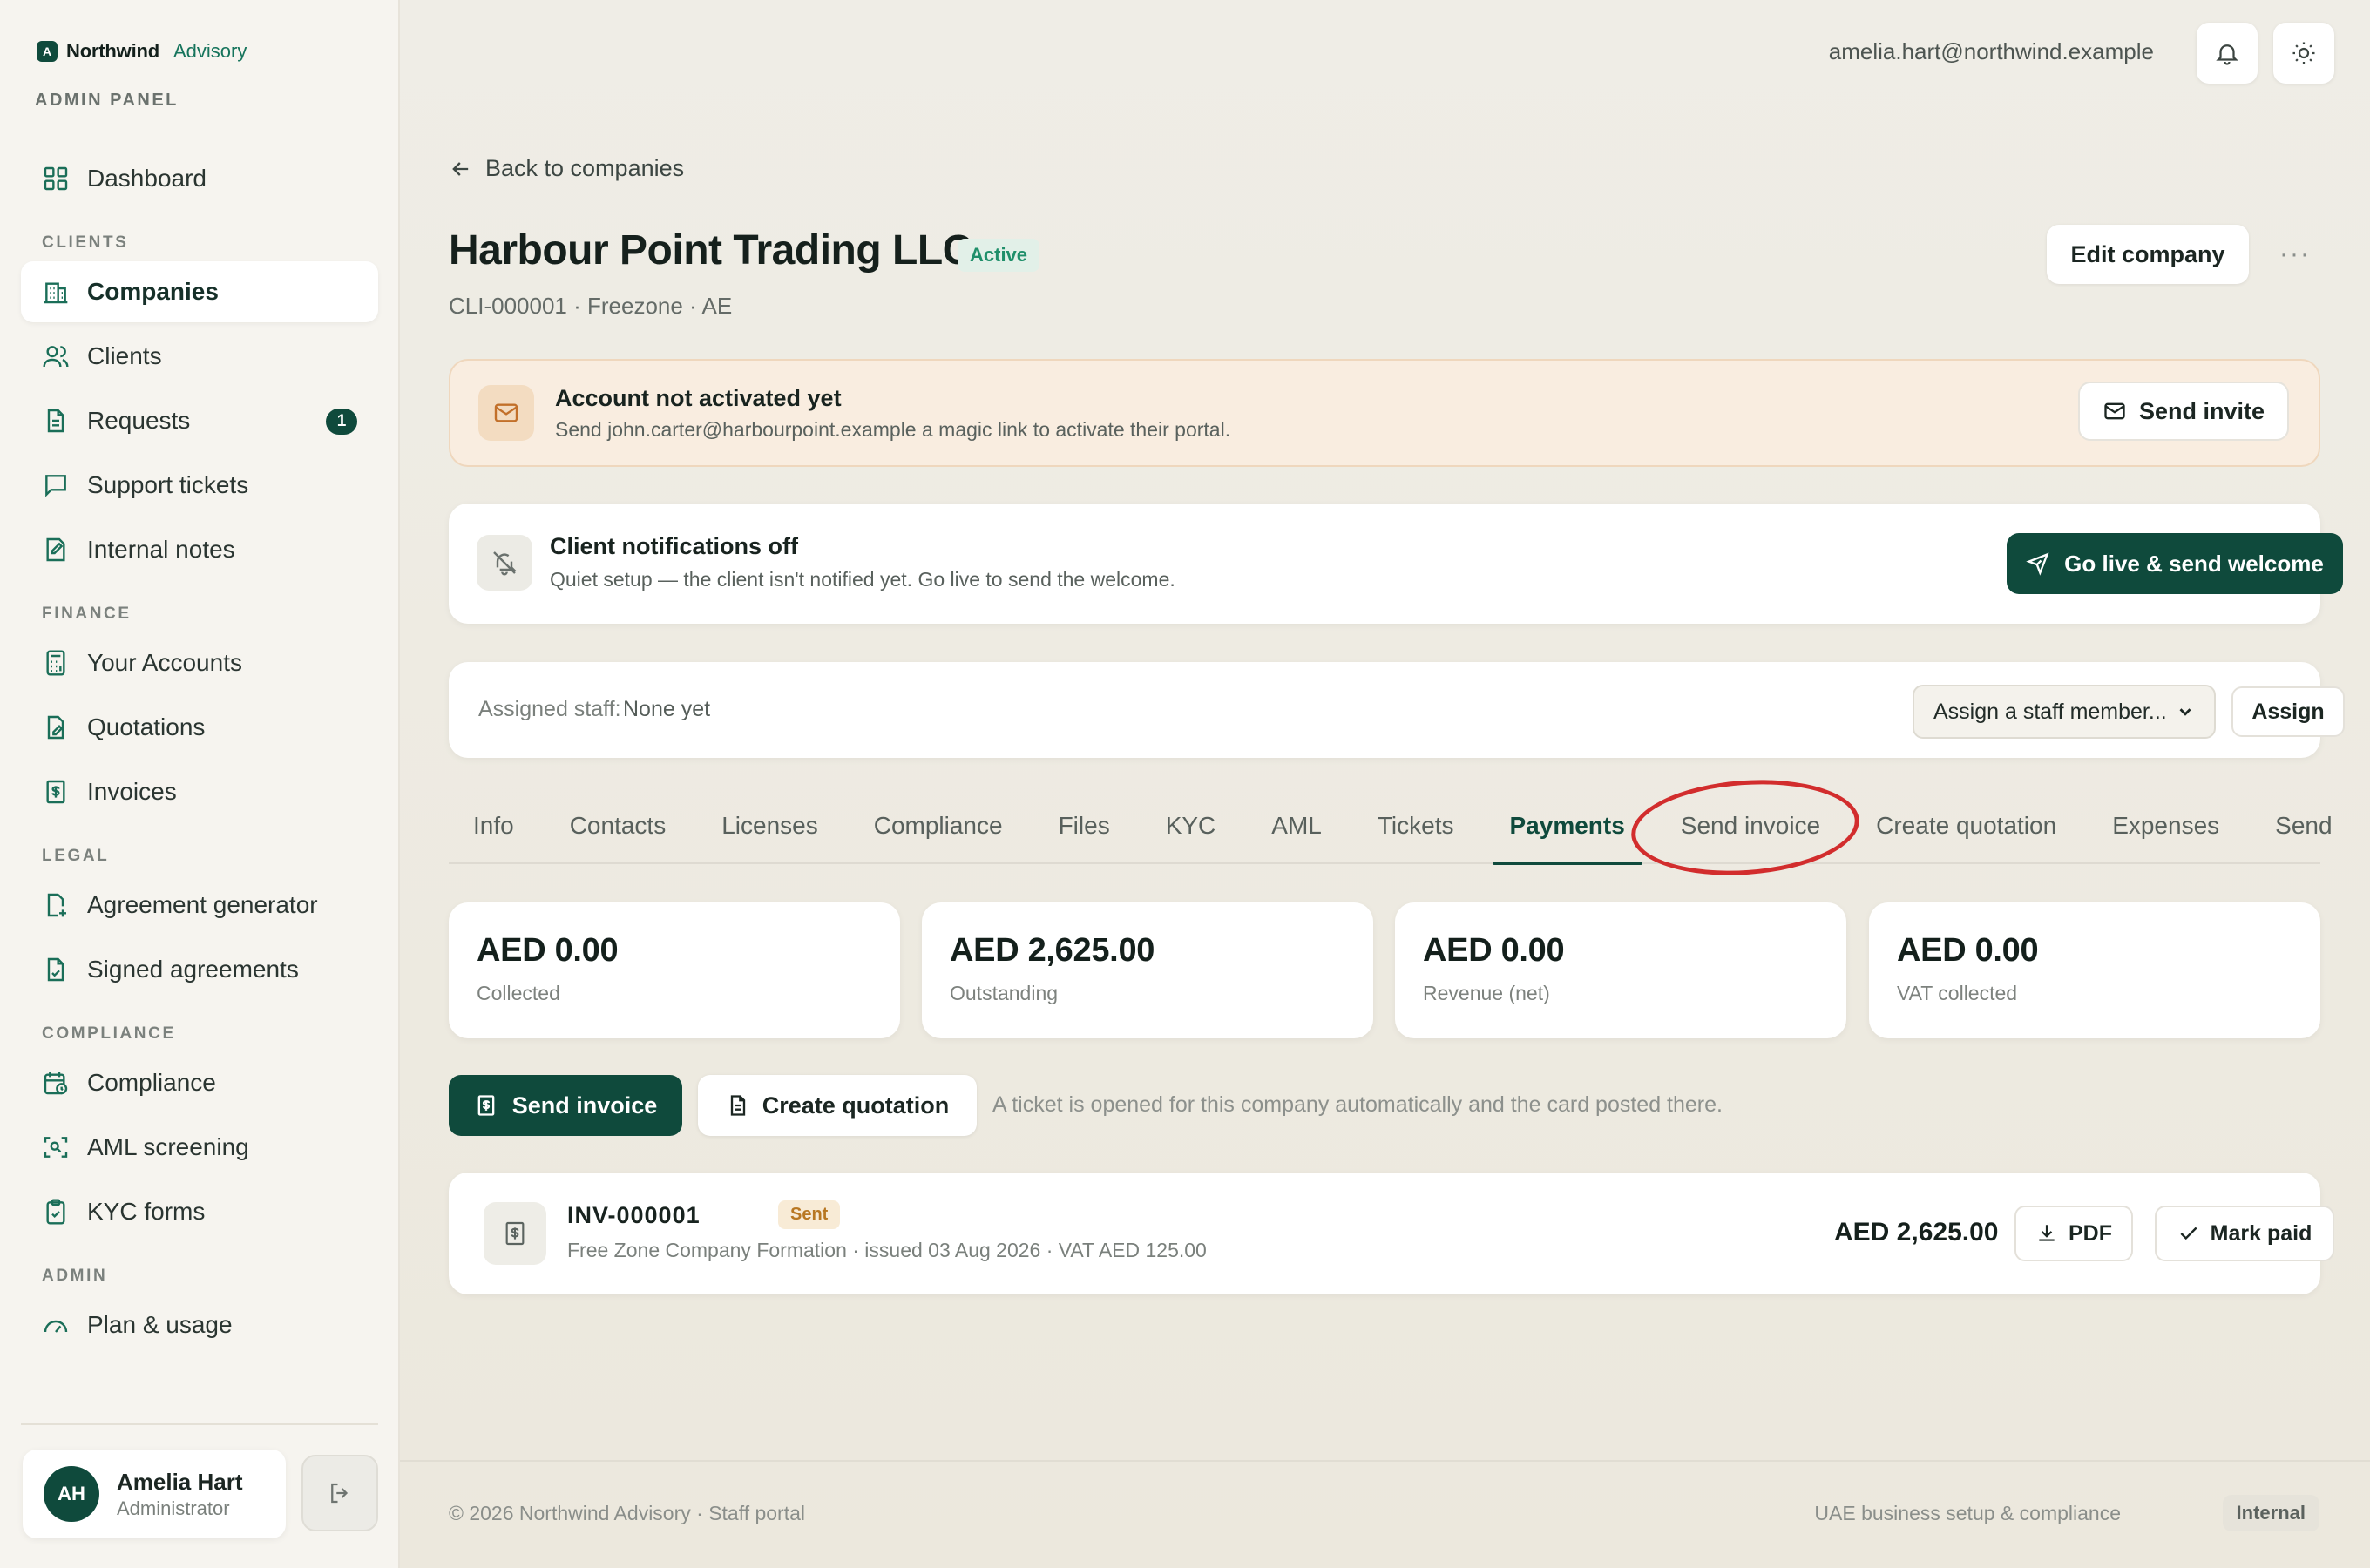 This screenshot has width=2370, height=1568. What do you see at coordinates (1084, 825) in the screenshot?
I see `tab-files: Files` at bounding box center [1084, 825].